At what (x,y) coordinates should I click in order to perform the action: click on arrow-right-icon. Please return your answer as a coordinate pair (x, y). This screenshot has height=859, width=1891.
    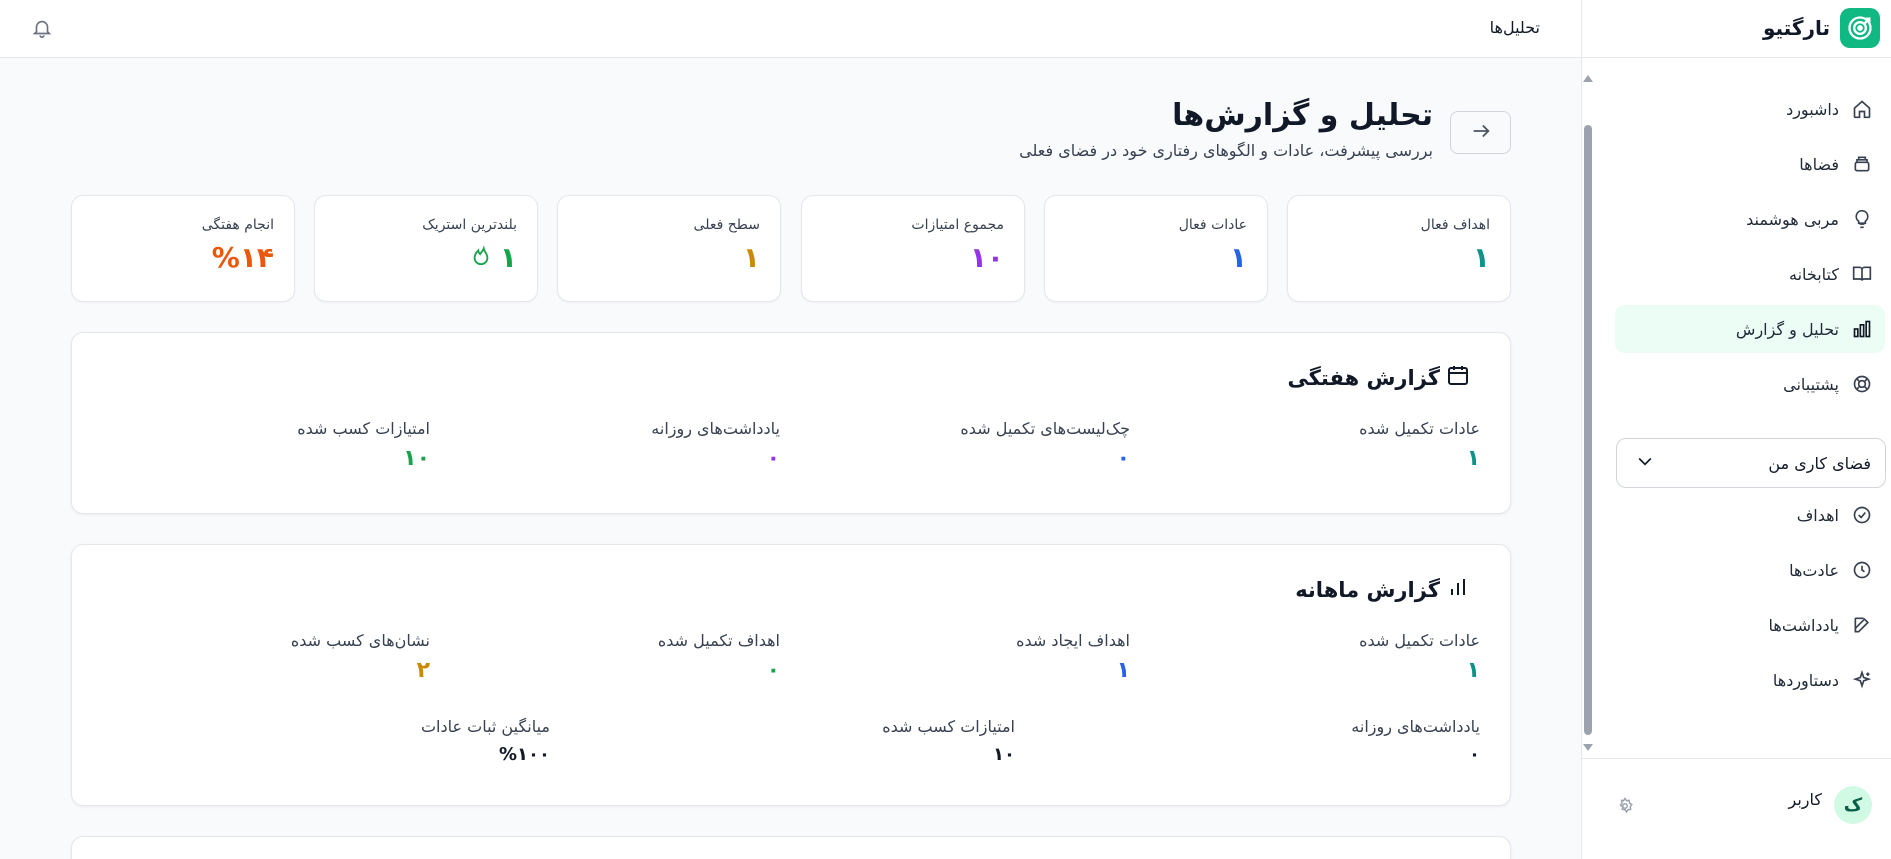
    Looking at the image, I should click on (1481, 133).